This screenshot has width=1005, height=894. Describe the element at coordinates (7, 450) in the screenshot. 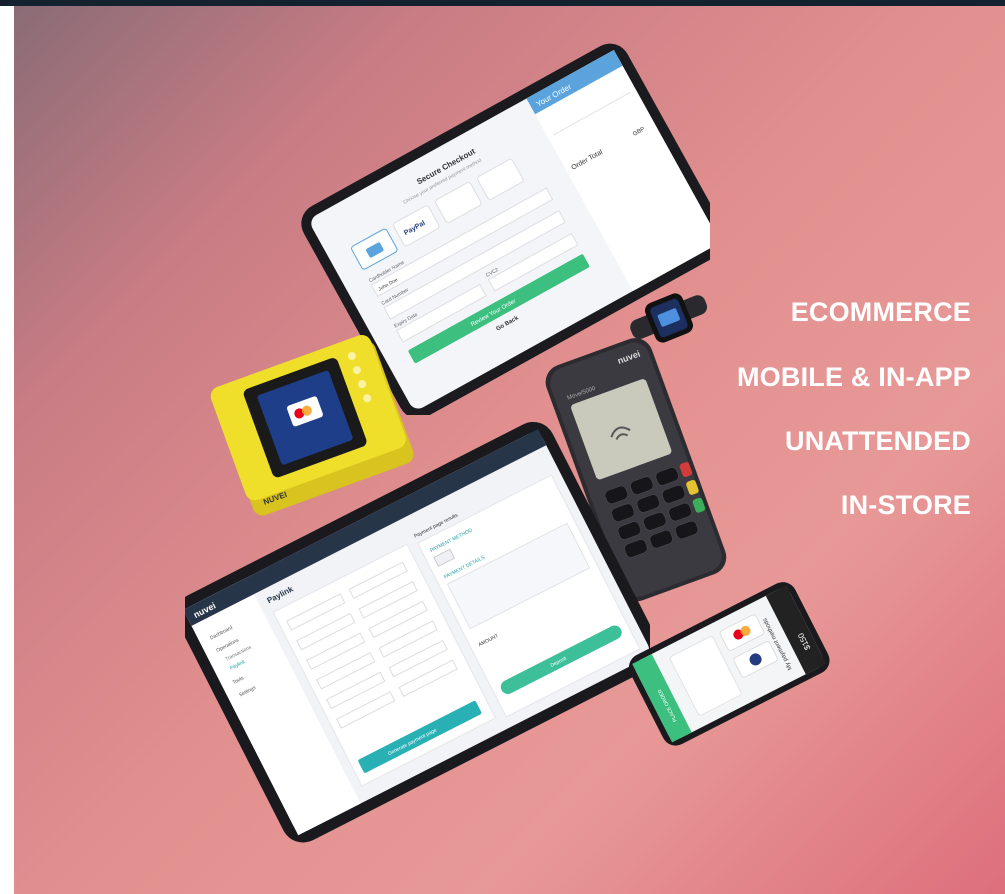

I see `left-strip` at that location.